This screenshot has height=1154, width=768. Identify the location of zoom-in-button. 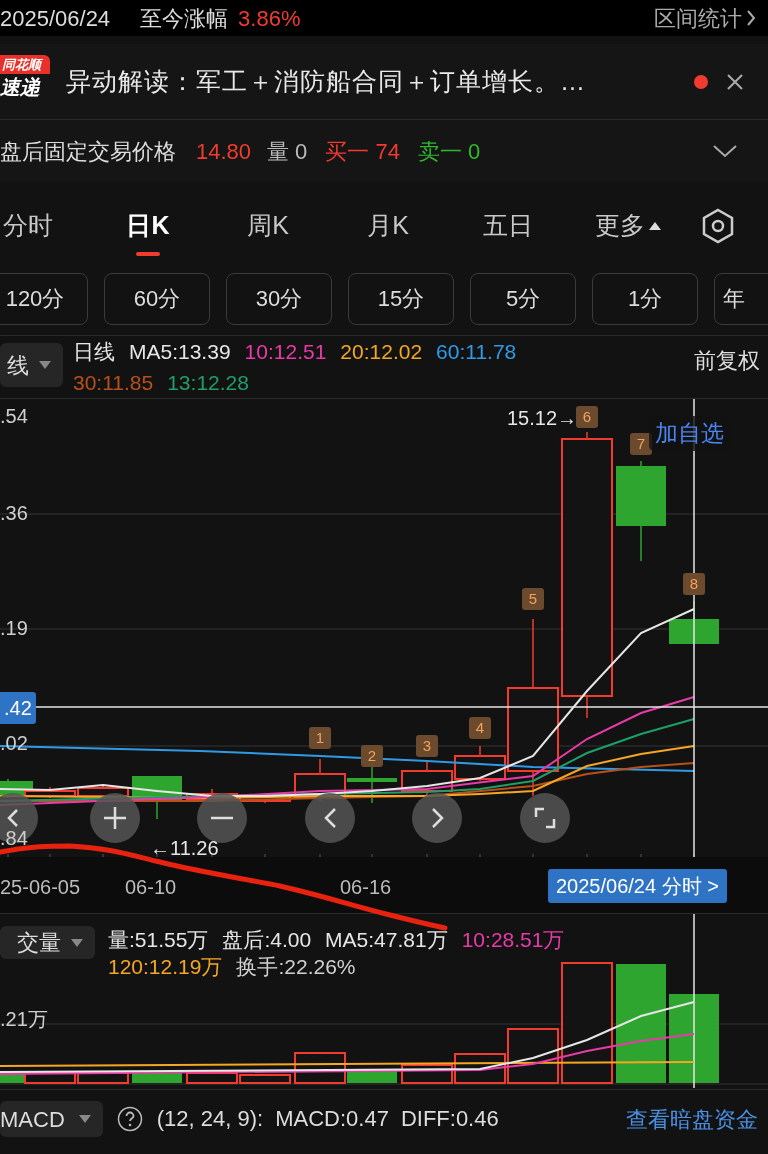
(115, 818).